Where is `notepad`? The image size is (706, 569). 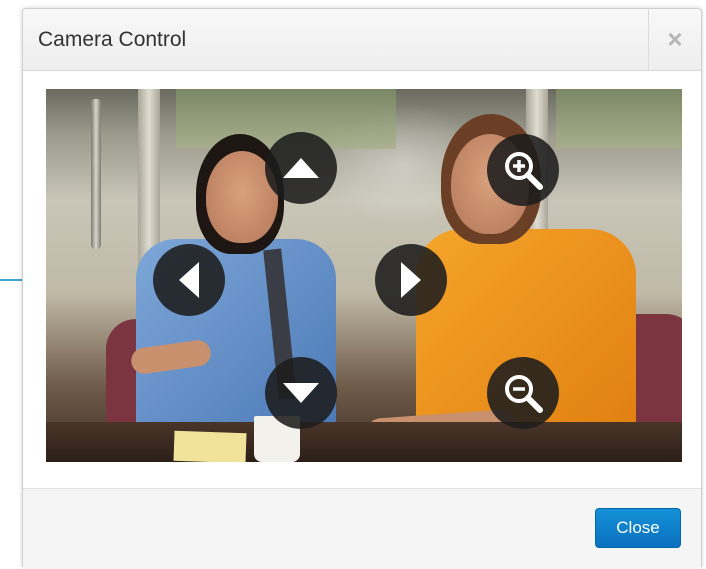 notepad is located at coordinates (210, 446).